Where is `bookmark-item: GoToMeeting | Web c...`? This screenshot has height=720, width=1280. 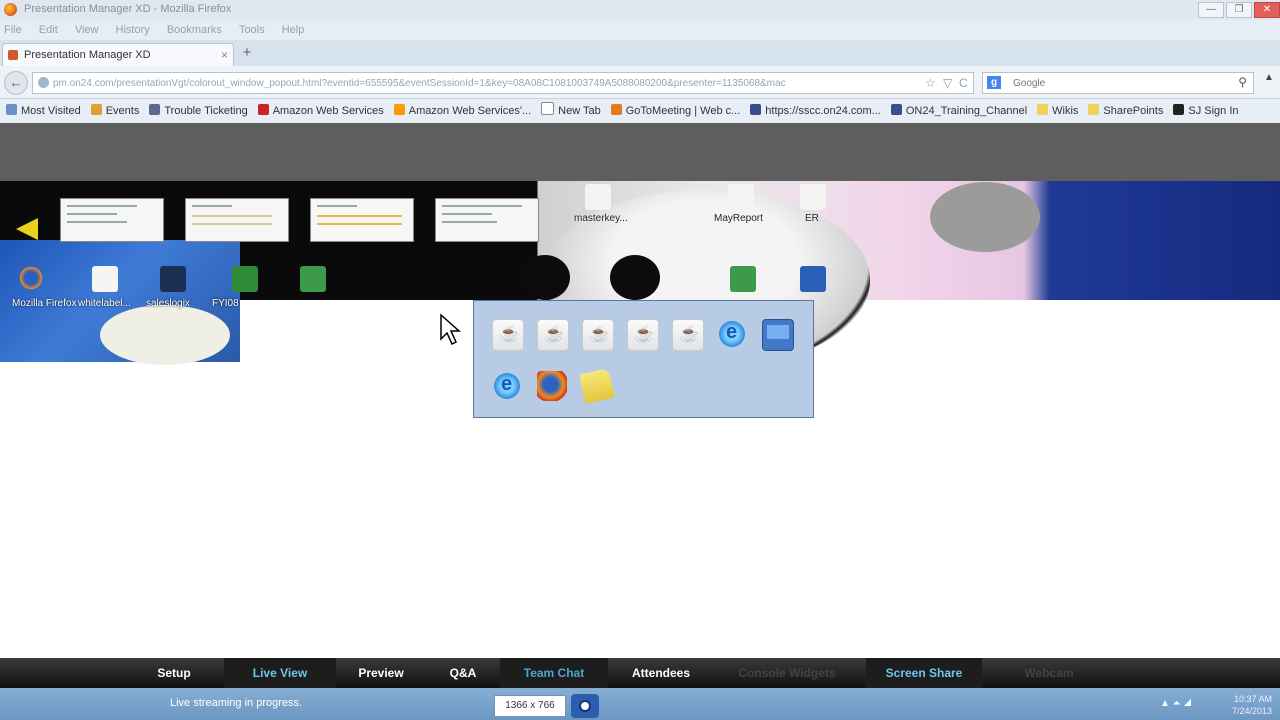
bookmark-item: GoToMeeting | Web c... is located at coordinates (675, 111).